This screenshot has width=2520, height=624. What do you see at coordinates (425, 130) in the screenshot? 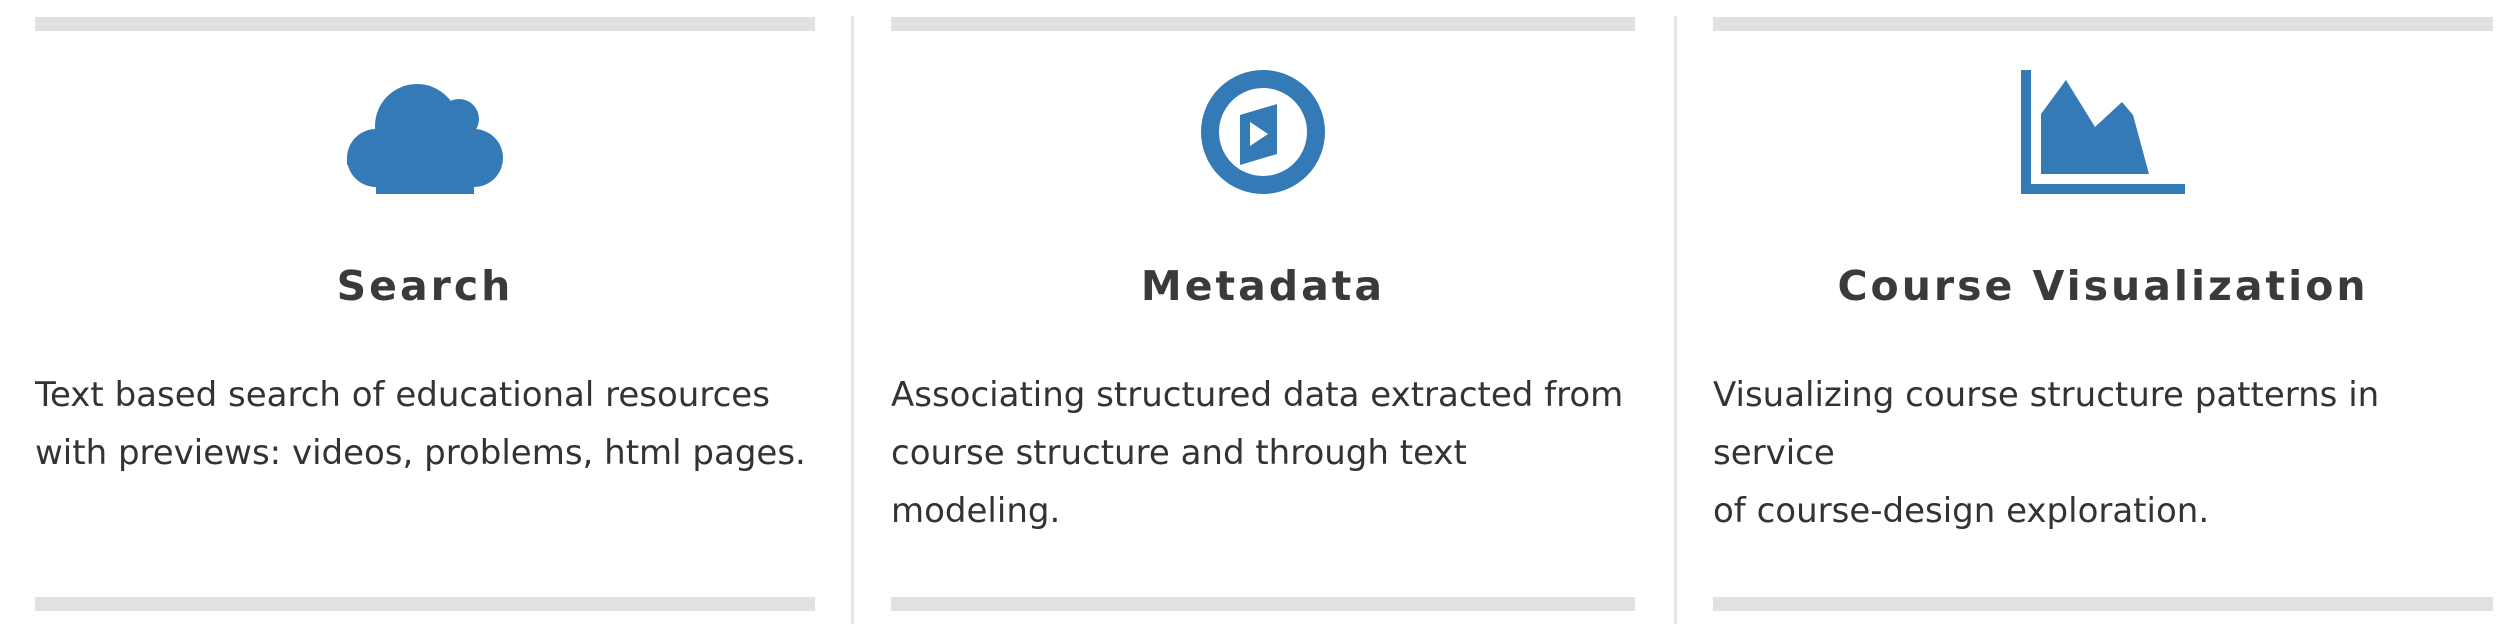
I see `cloud-icon` at bounding box center [425, 130].